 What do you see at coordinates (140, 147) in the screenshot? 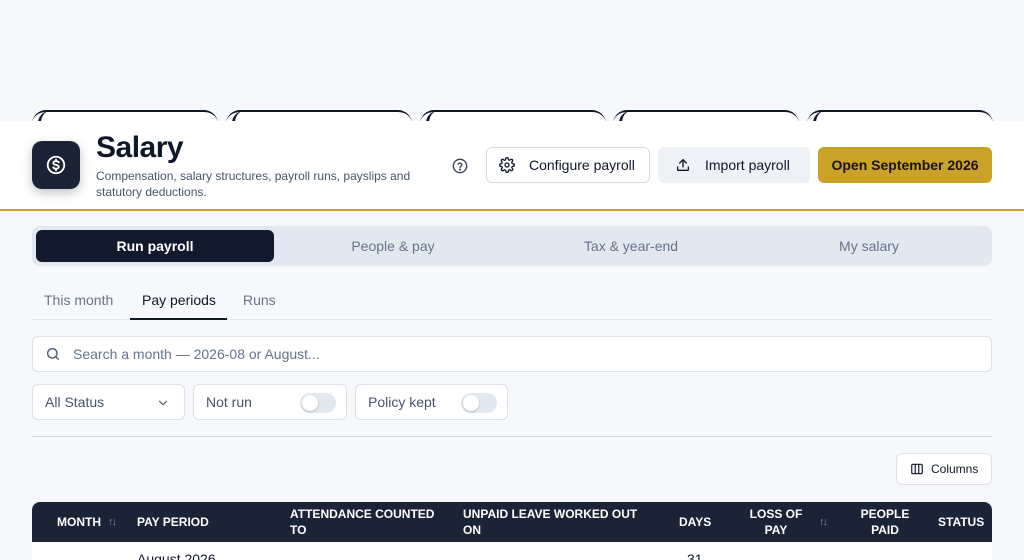
I see `page-title: Salary` at bounding box center [140, 147].